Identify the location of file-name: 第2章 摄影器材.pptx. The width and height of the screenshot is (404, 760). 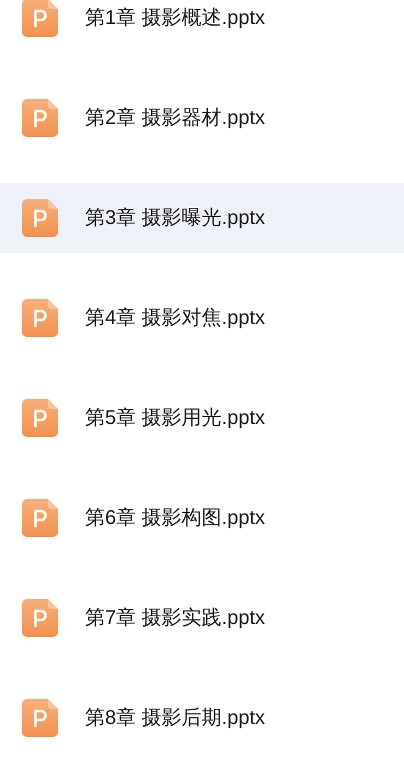
(175, 118).